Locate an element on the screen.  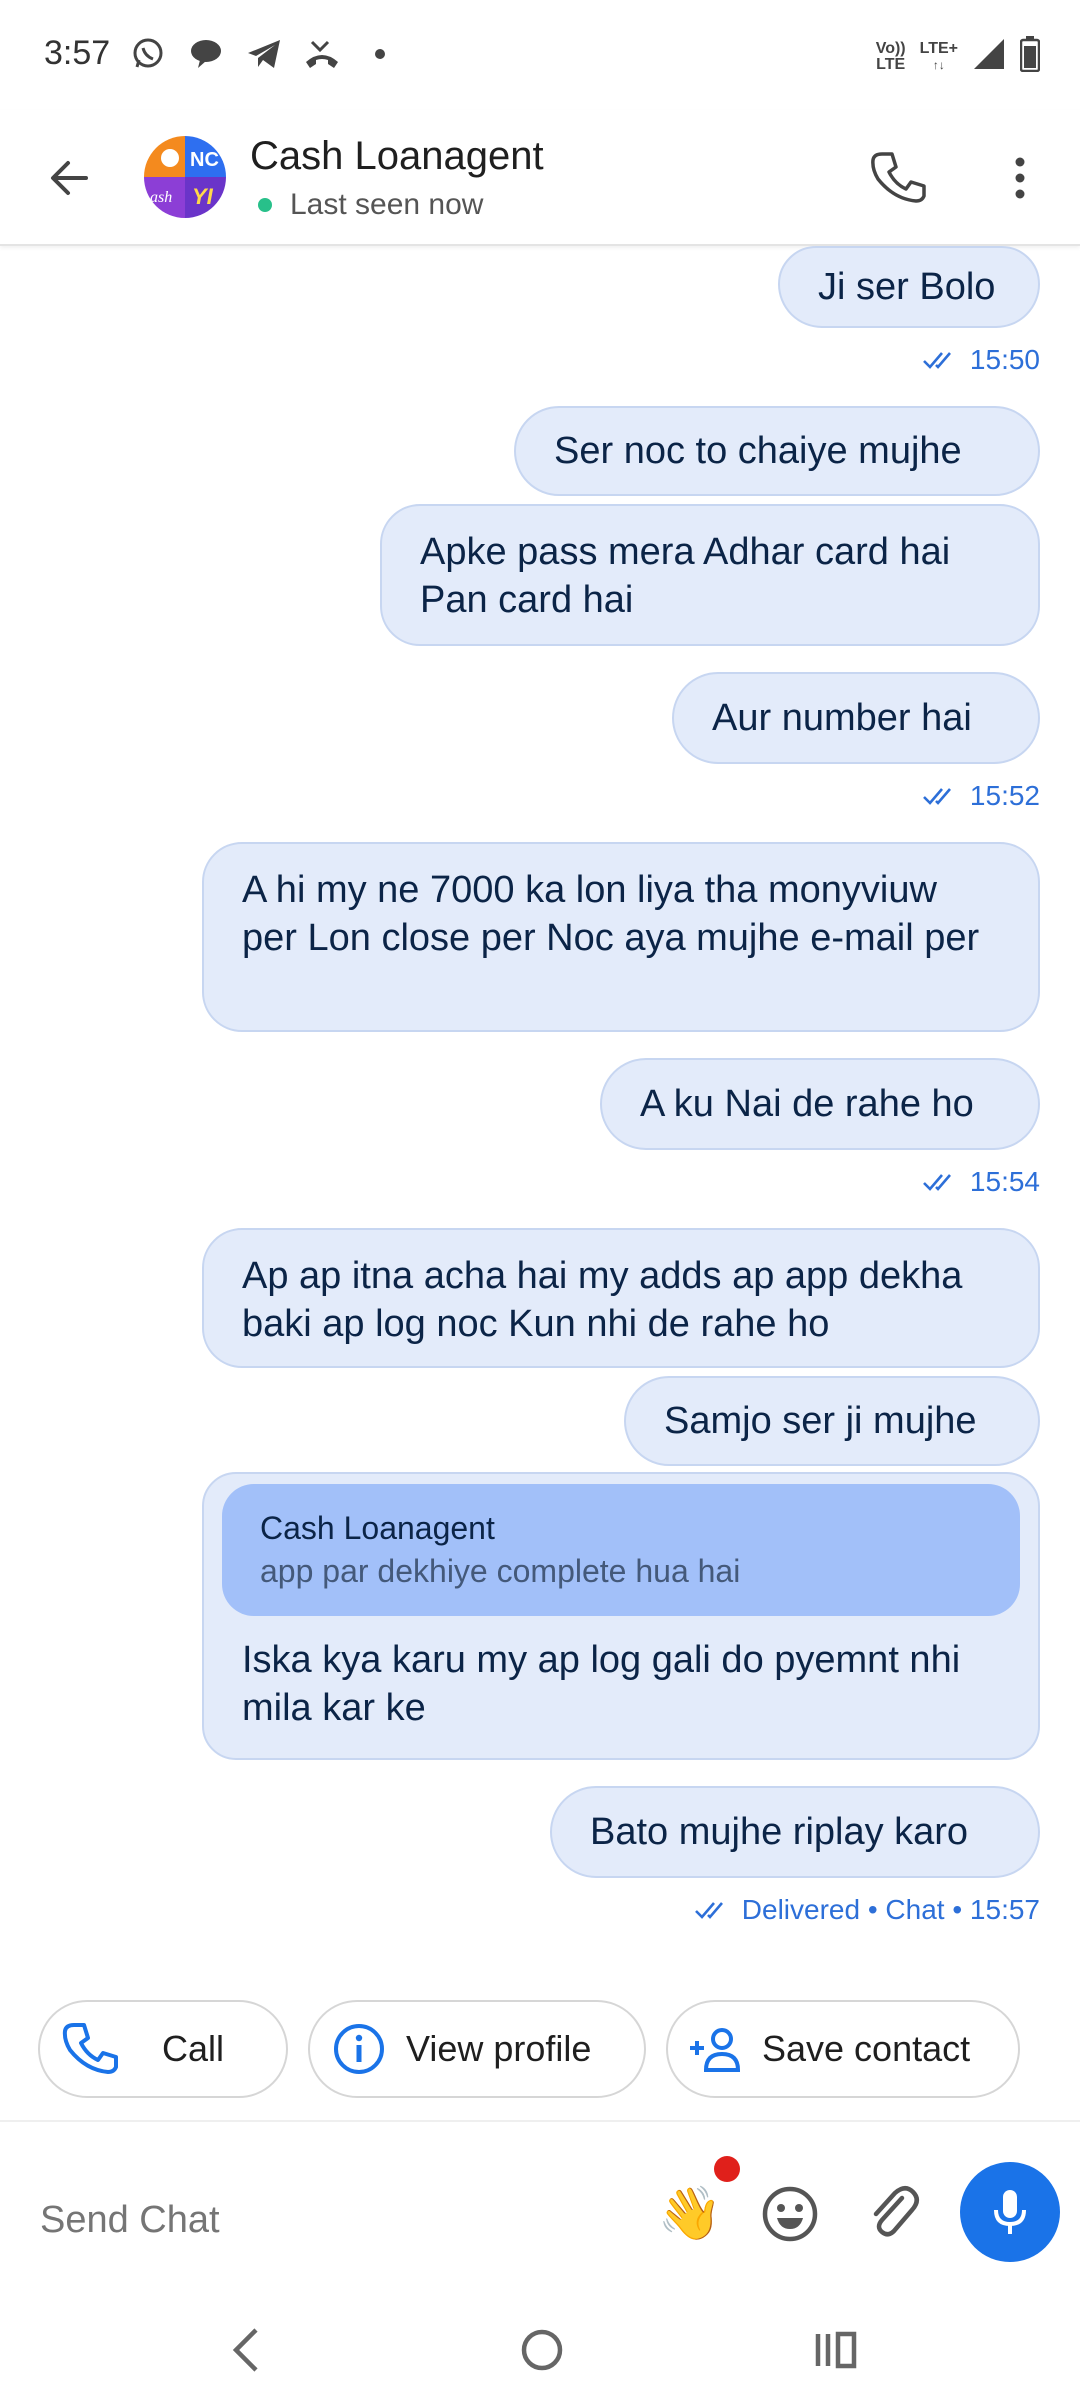
emoji-button is located at coordinates (790, 2214).